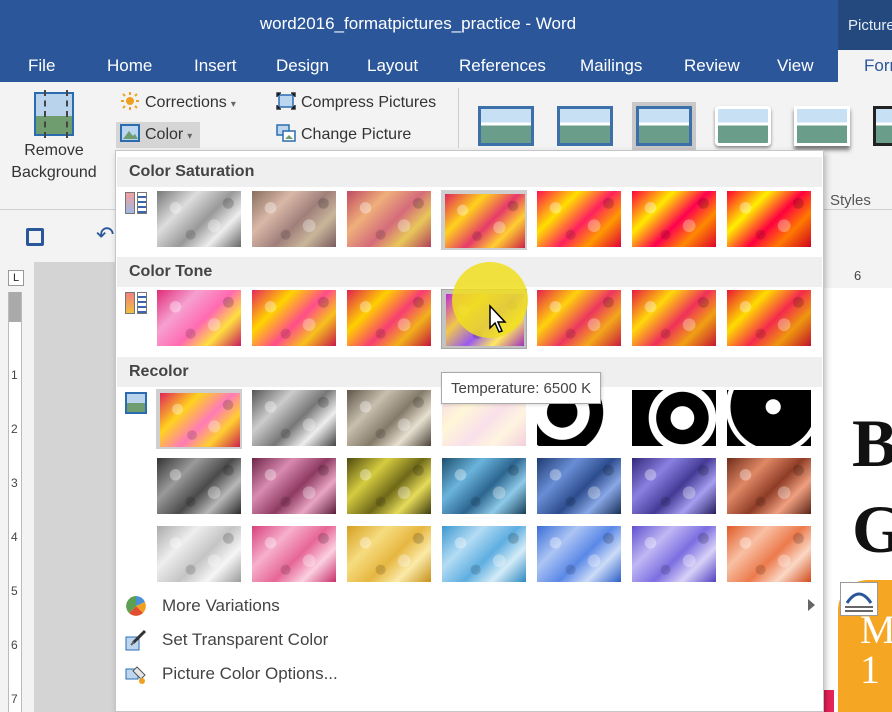  I want to click on color-button: Color ▾, so click(158, 135).